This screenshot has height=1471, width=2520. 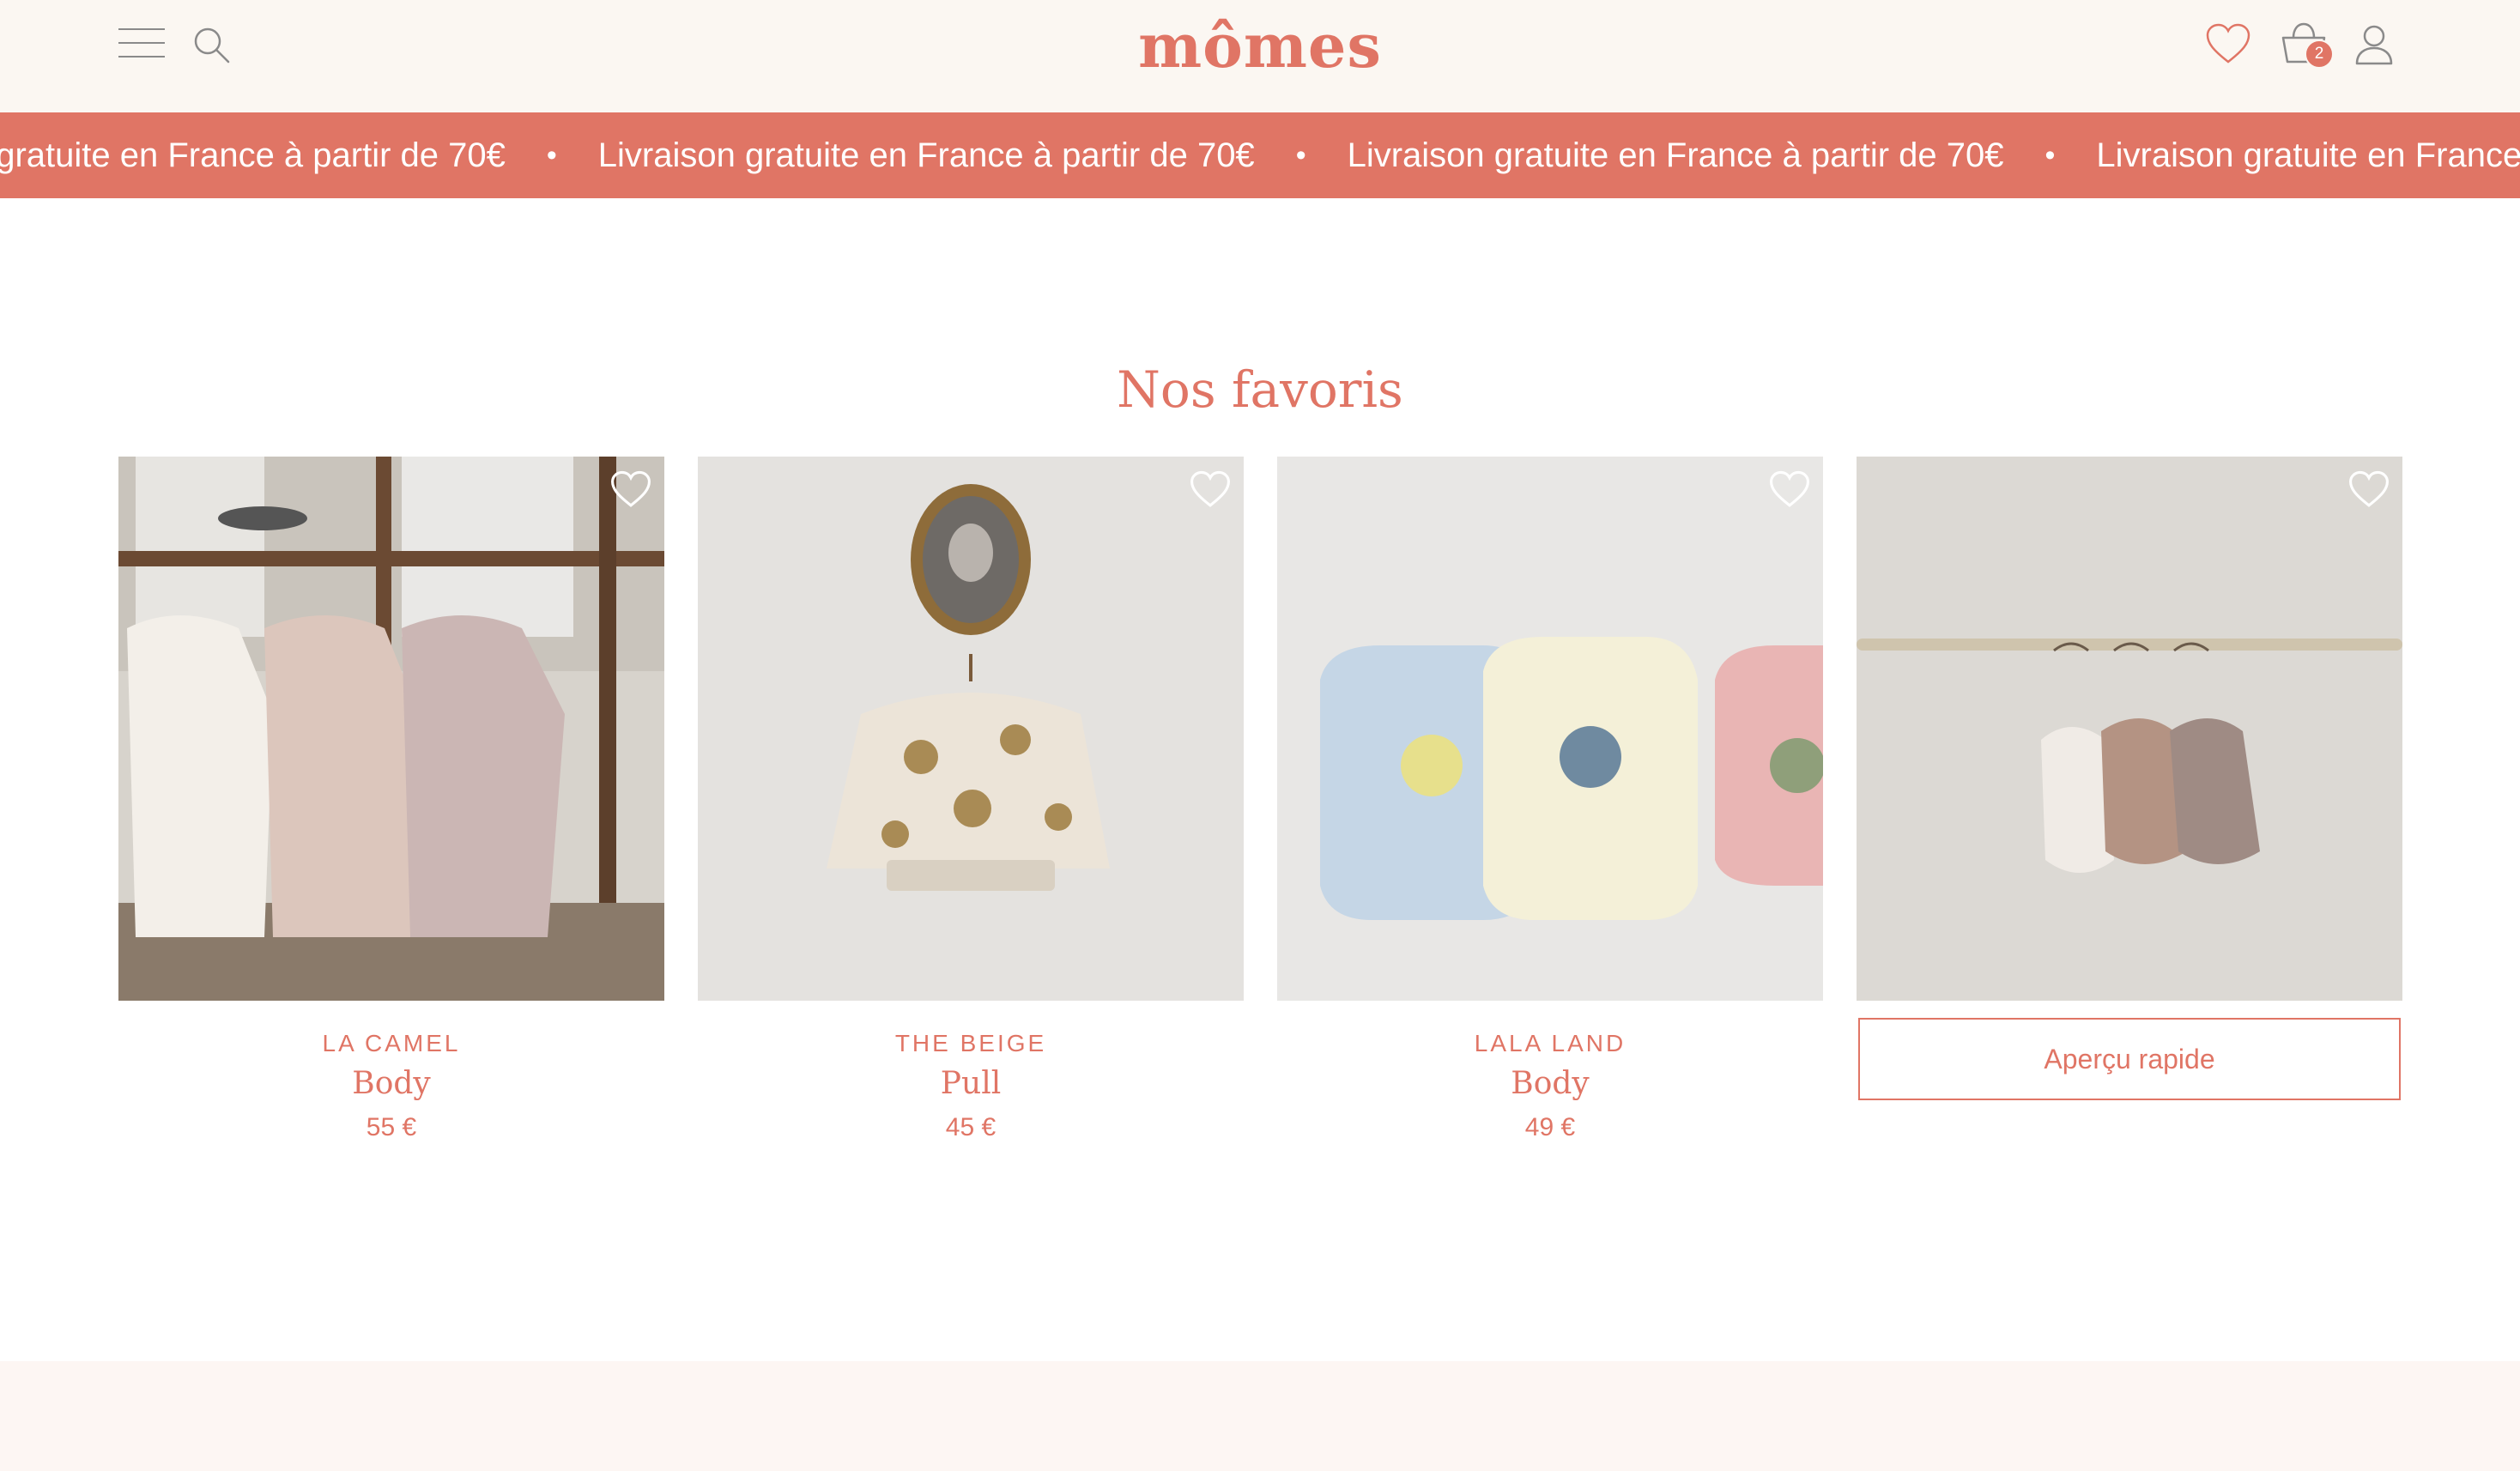 I want to click on product-card: LALA LAND Body 49 €, so click(x=1550, y=799).